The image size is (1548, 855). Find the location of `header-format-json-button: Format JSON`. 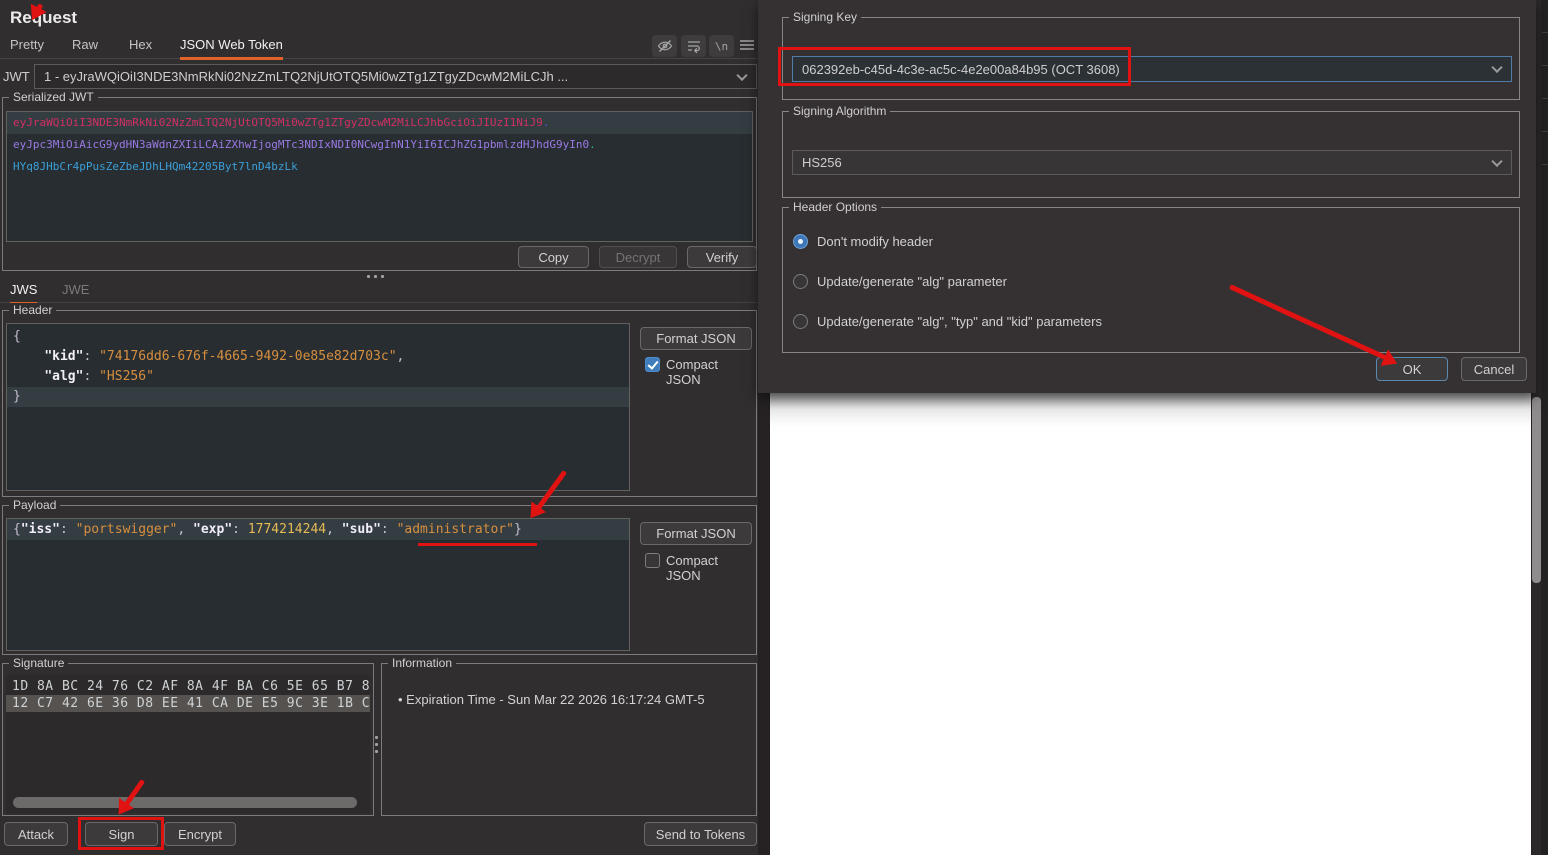

header-format-json-button: Format JSON is located at coordinates (696, 338).